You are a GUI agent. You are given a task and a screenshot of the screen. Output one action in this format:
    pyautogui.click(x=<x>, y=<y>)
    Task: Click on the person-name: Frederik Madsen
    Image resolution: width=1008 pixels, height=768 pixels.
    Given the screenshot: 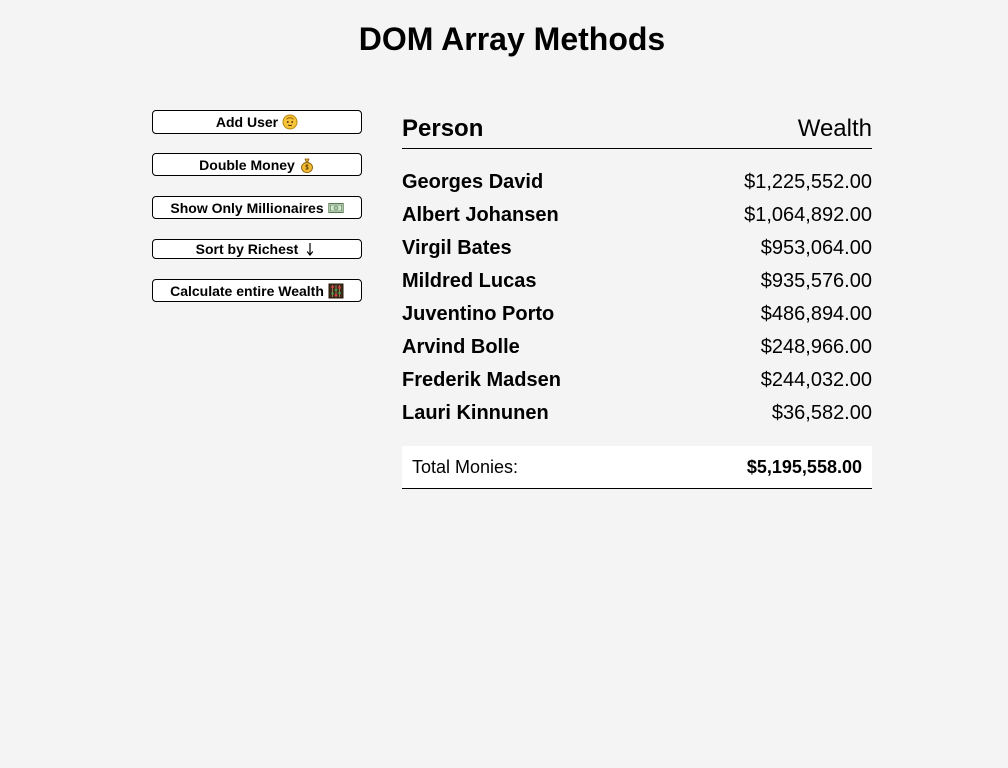 What is the action you would take?
    pyautogui.click(x=481, y=380)
    